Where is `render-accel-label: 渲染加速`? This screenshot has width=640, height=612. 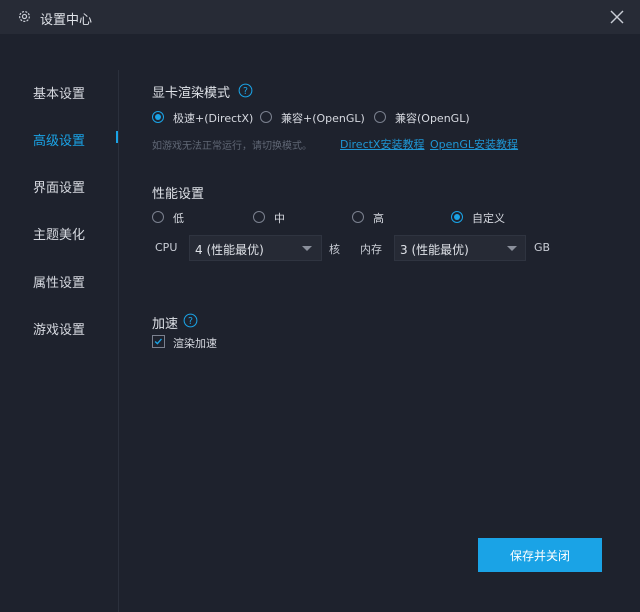 render-accel-label: 渲染加速 is located at coordinates (195, 343).